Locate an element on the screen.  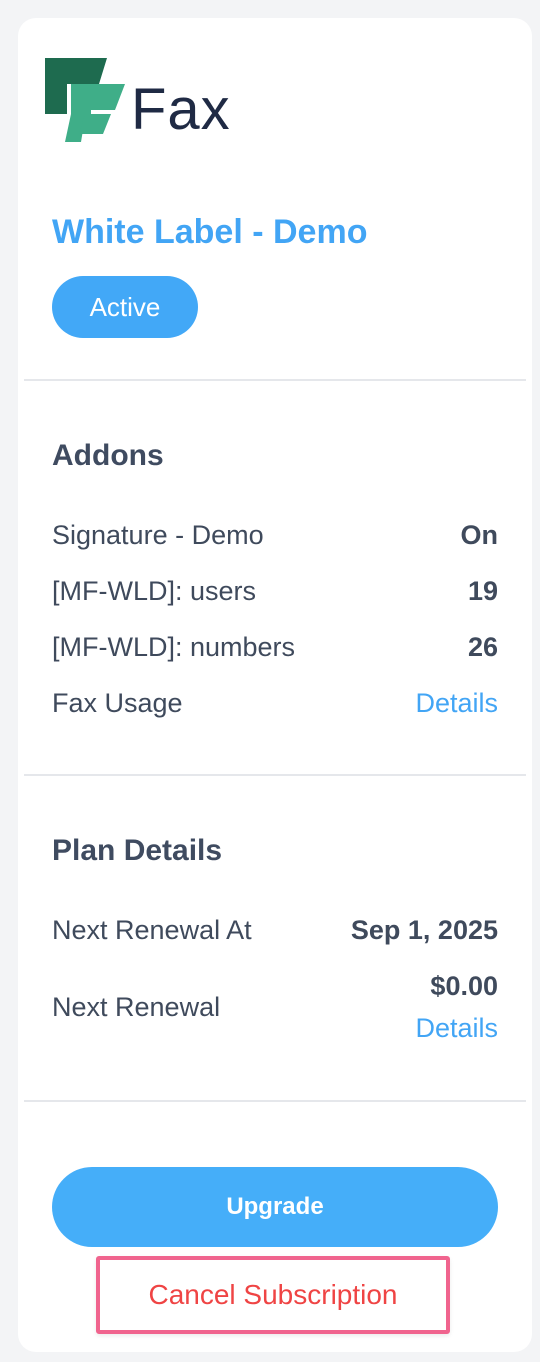
cancel-subscription-link: Cancel Subscription is located at coordinates (272, 1295).